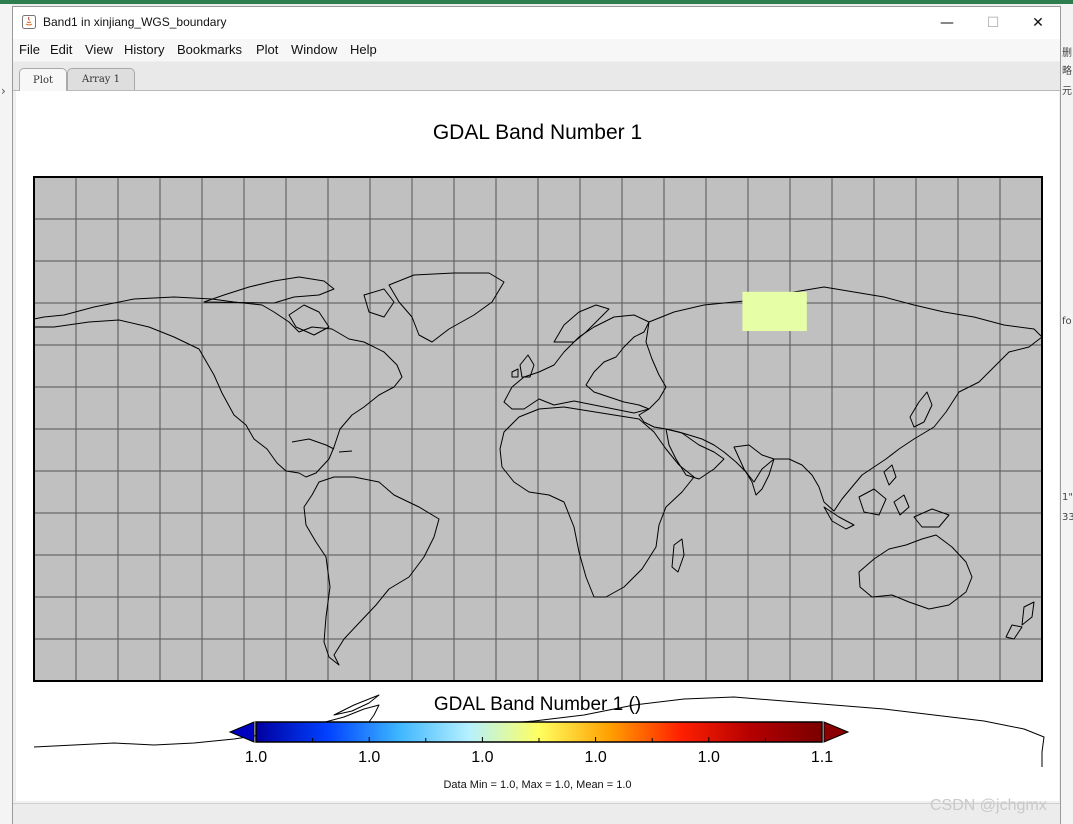 The image size is (1073, 824). I want to click on java-app-icon, so click(29, 22).